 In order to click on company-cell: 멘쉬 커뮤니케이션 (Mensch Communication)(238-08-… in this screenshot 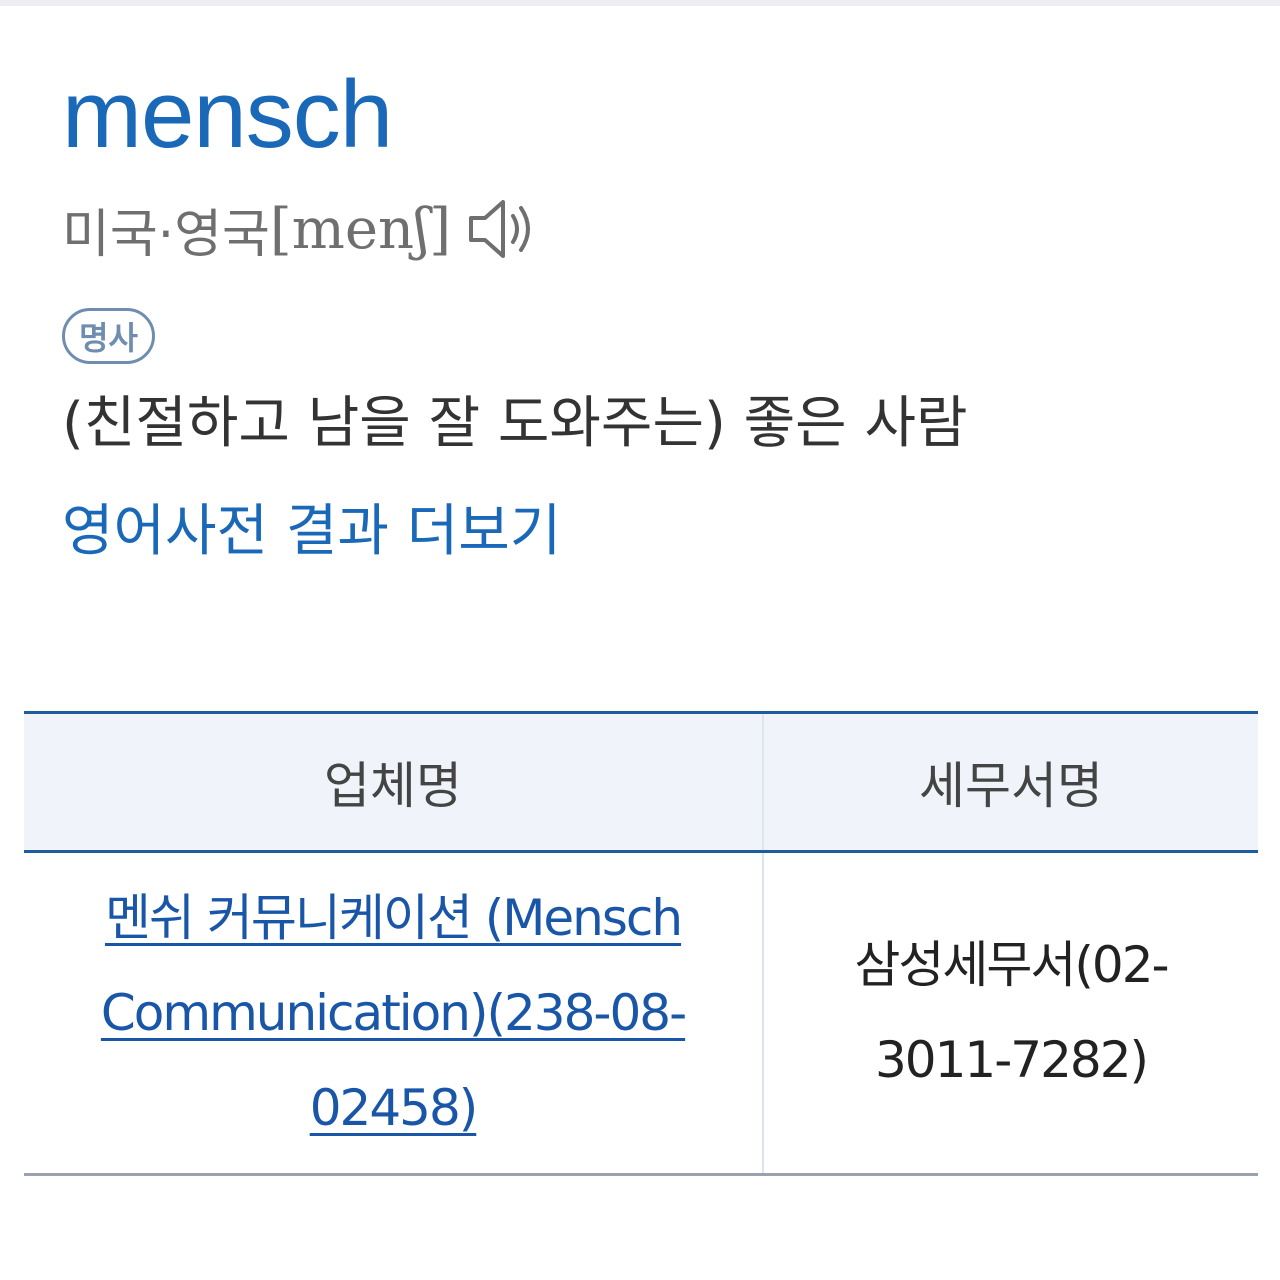, I will do `click(394, 1013)`.